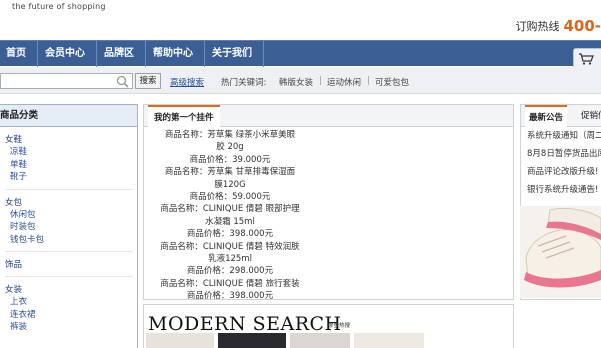  I want to click on product-name: 商品名称：CLINIQUE 倩碧 特效润肤, so click(230, 247).